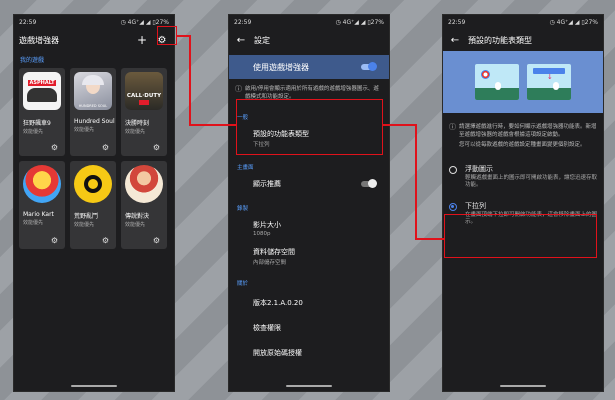 Image resolution: width=615 pixels, height=400 pixels. What do you see at coordinates (309, 228) in the screenshot?
I see `video-size-item: 影片大小 1080p` at bounding box center [309, 228].